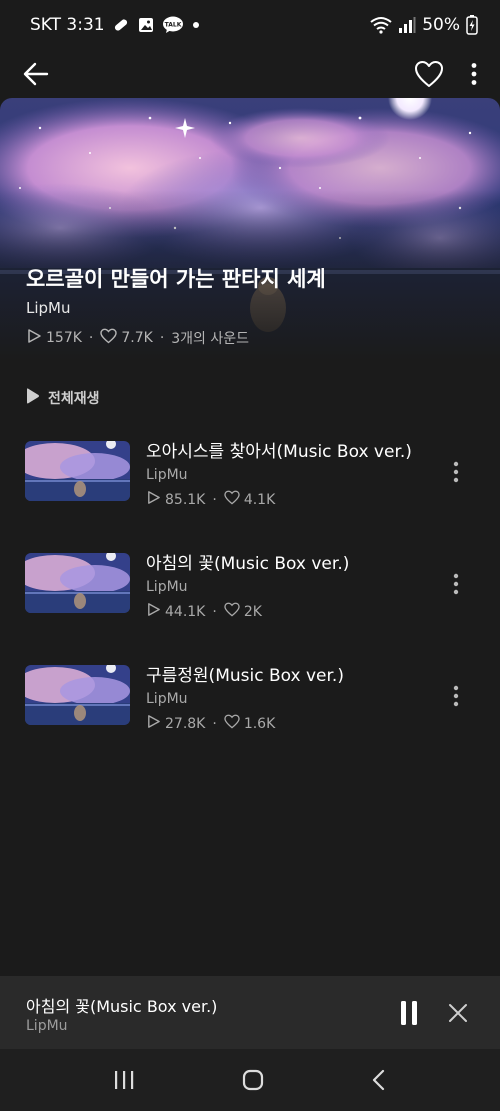 This screenshot has width=500, height=1111. What do you see at coordinates (36, 74) in the screenshot?
I see `back-arrow-icon` at bounding box center [36, 74].